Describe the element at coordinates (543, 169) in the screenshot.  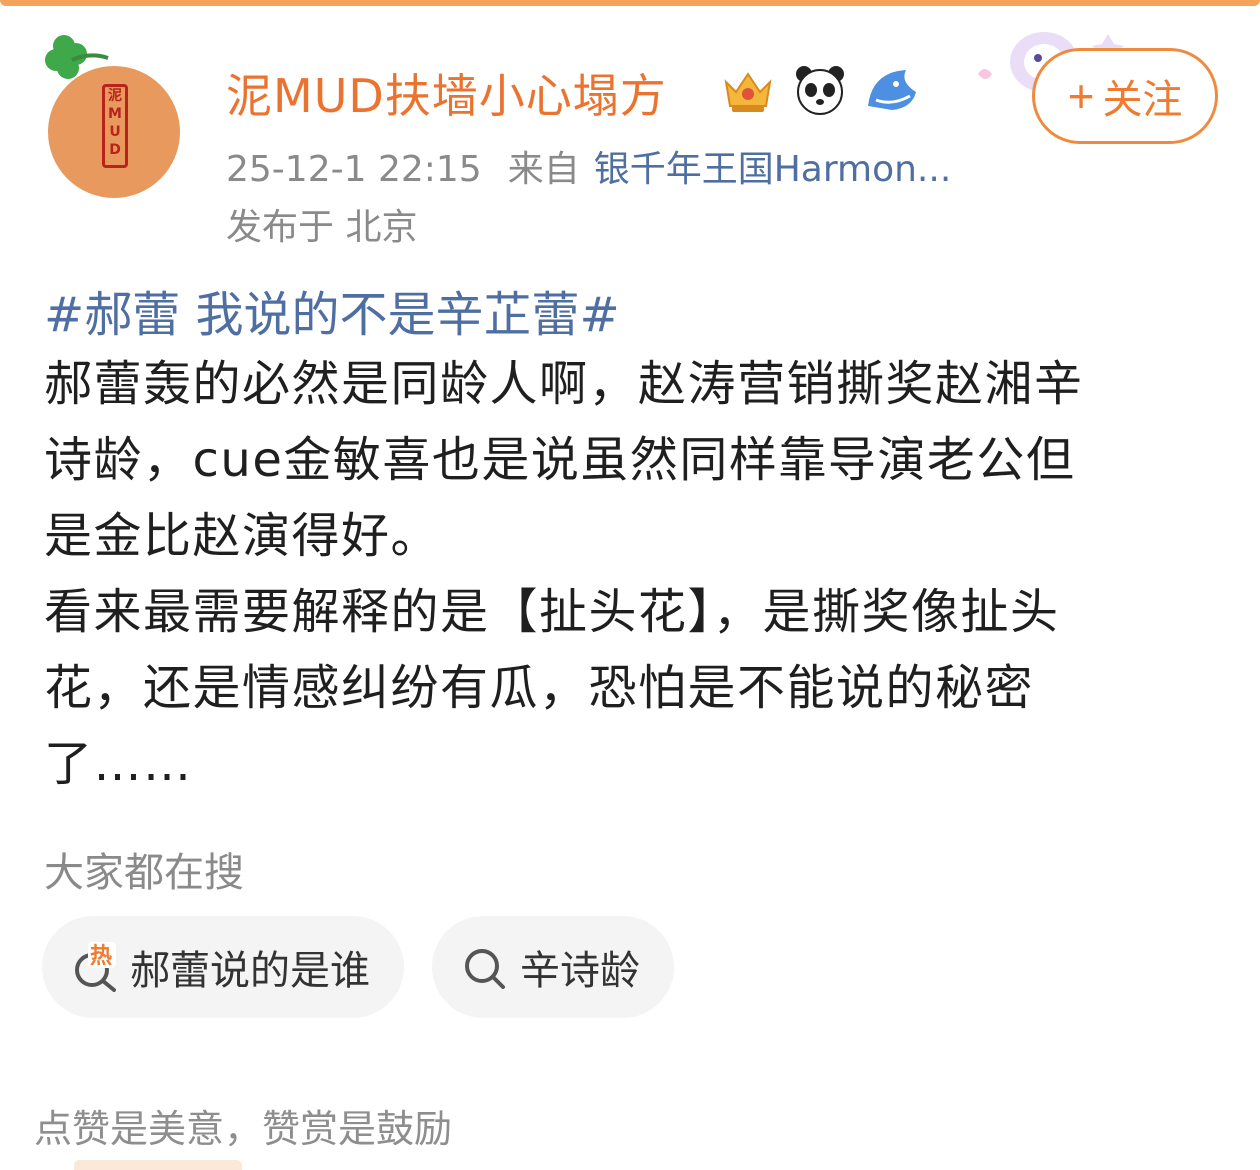
I see `source-prefix: 来自` at that location.